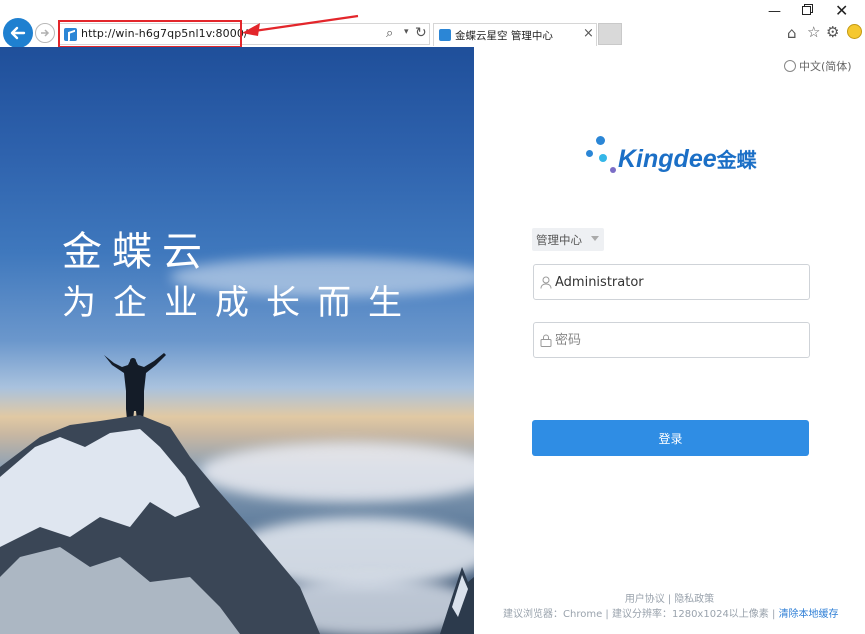 The image size is (865, 634). I want to click on back-button, so click(18, 33).